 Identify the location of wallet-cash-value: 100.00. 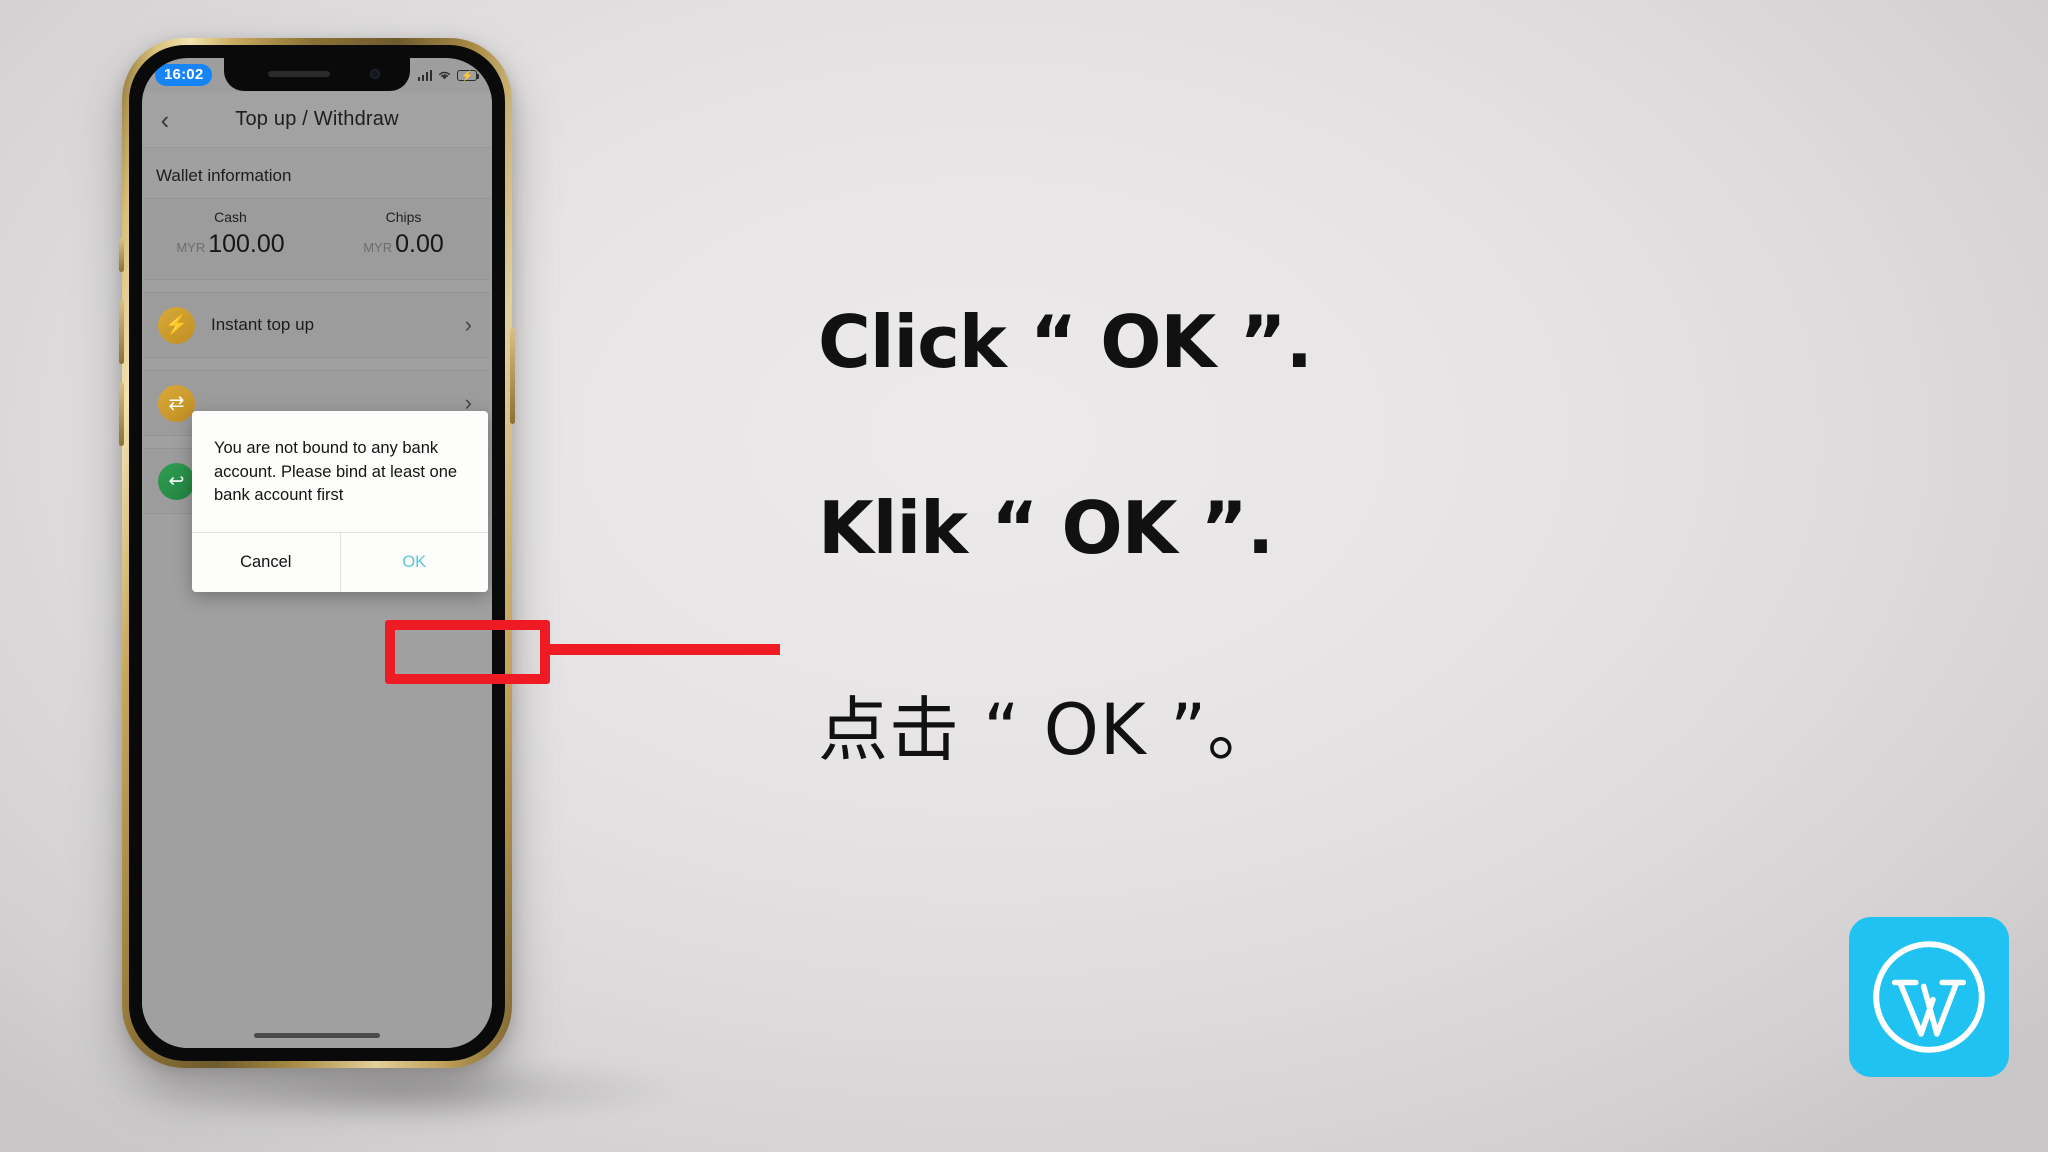
(246, 244).